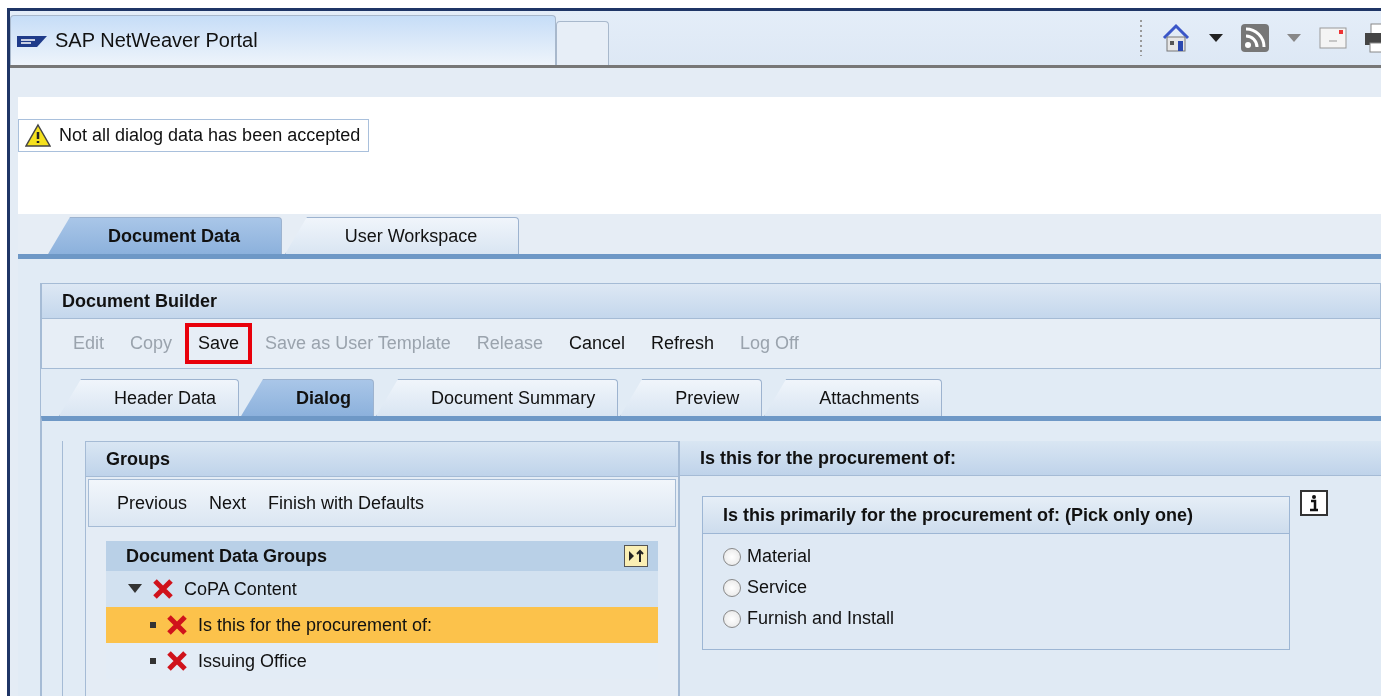 The image size is (1381, 696). What do you see at coordinates (135, 589) in the screenshot?
I see `caret-icon` at bounding box center [135, 589].